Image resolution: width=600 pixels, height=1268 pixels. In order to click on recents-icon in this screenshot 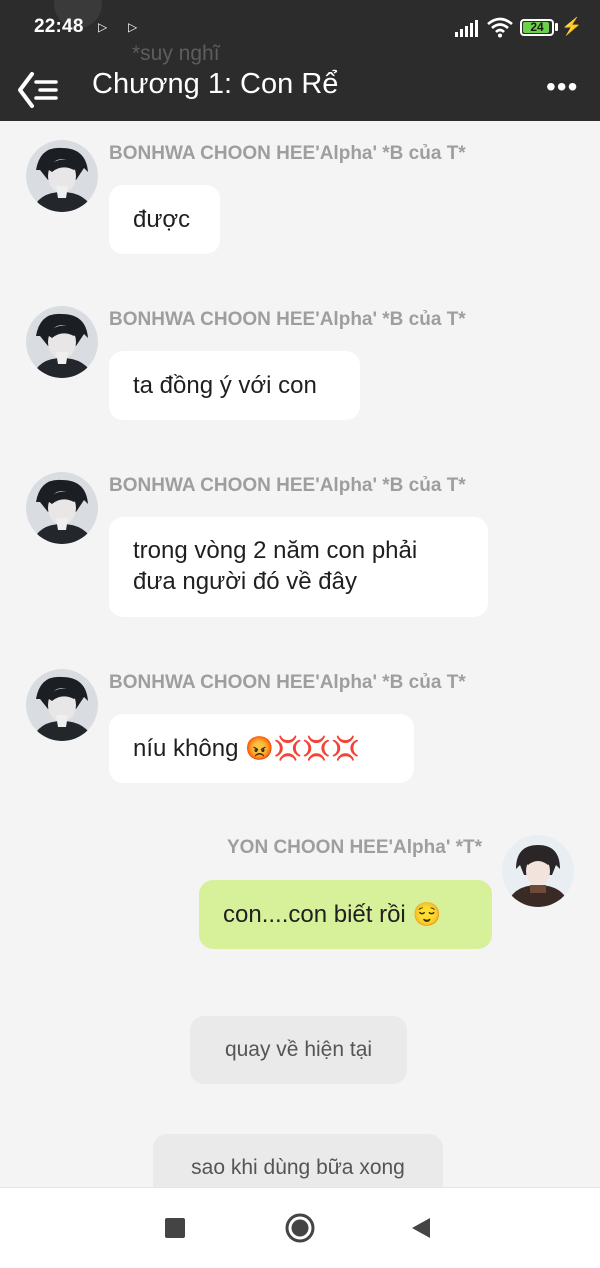, I will do `click(175, 1228)`.